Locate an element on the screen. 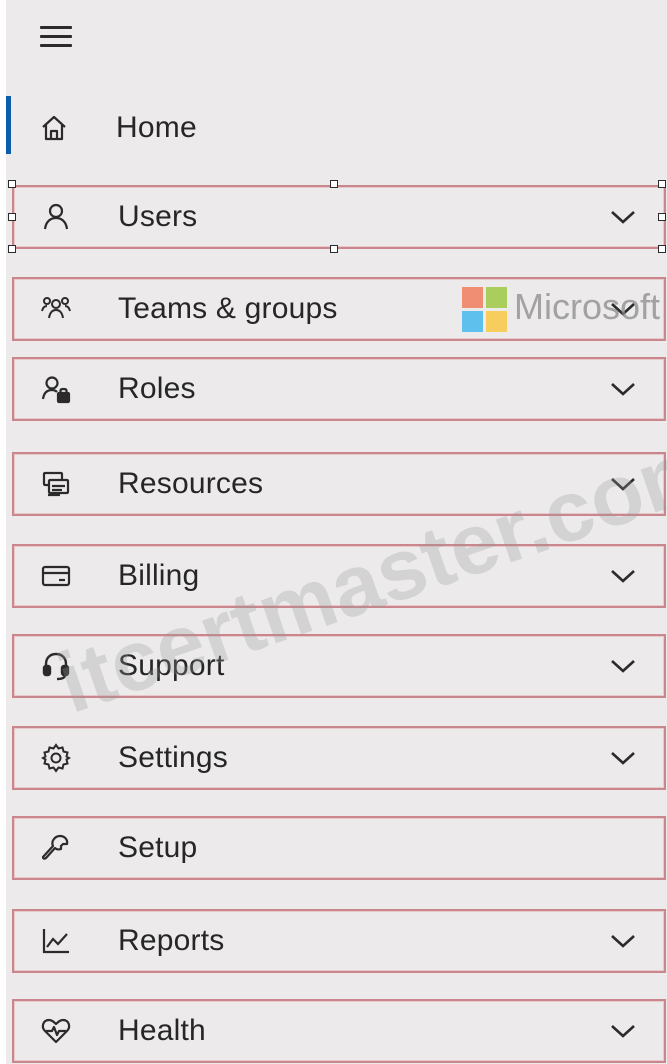 Image resolution: width=667 pixels, height=1064 pixels. nav-item-label: Teams & groups is located at coordinates (228, 308).